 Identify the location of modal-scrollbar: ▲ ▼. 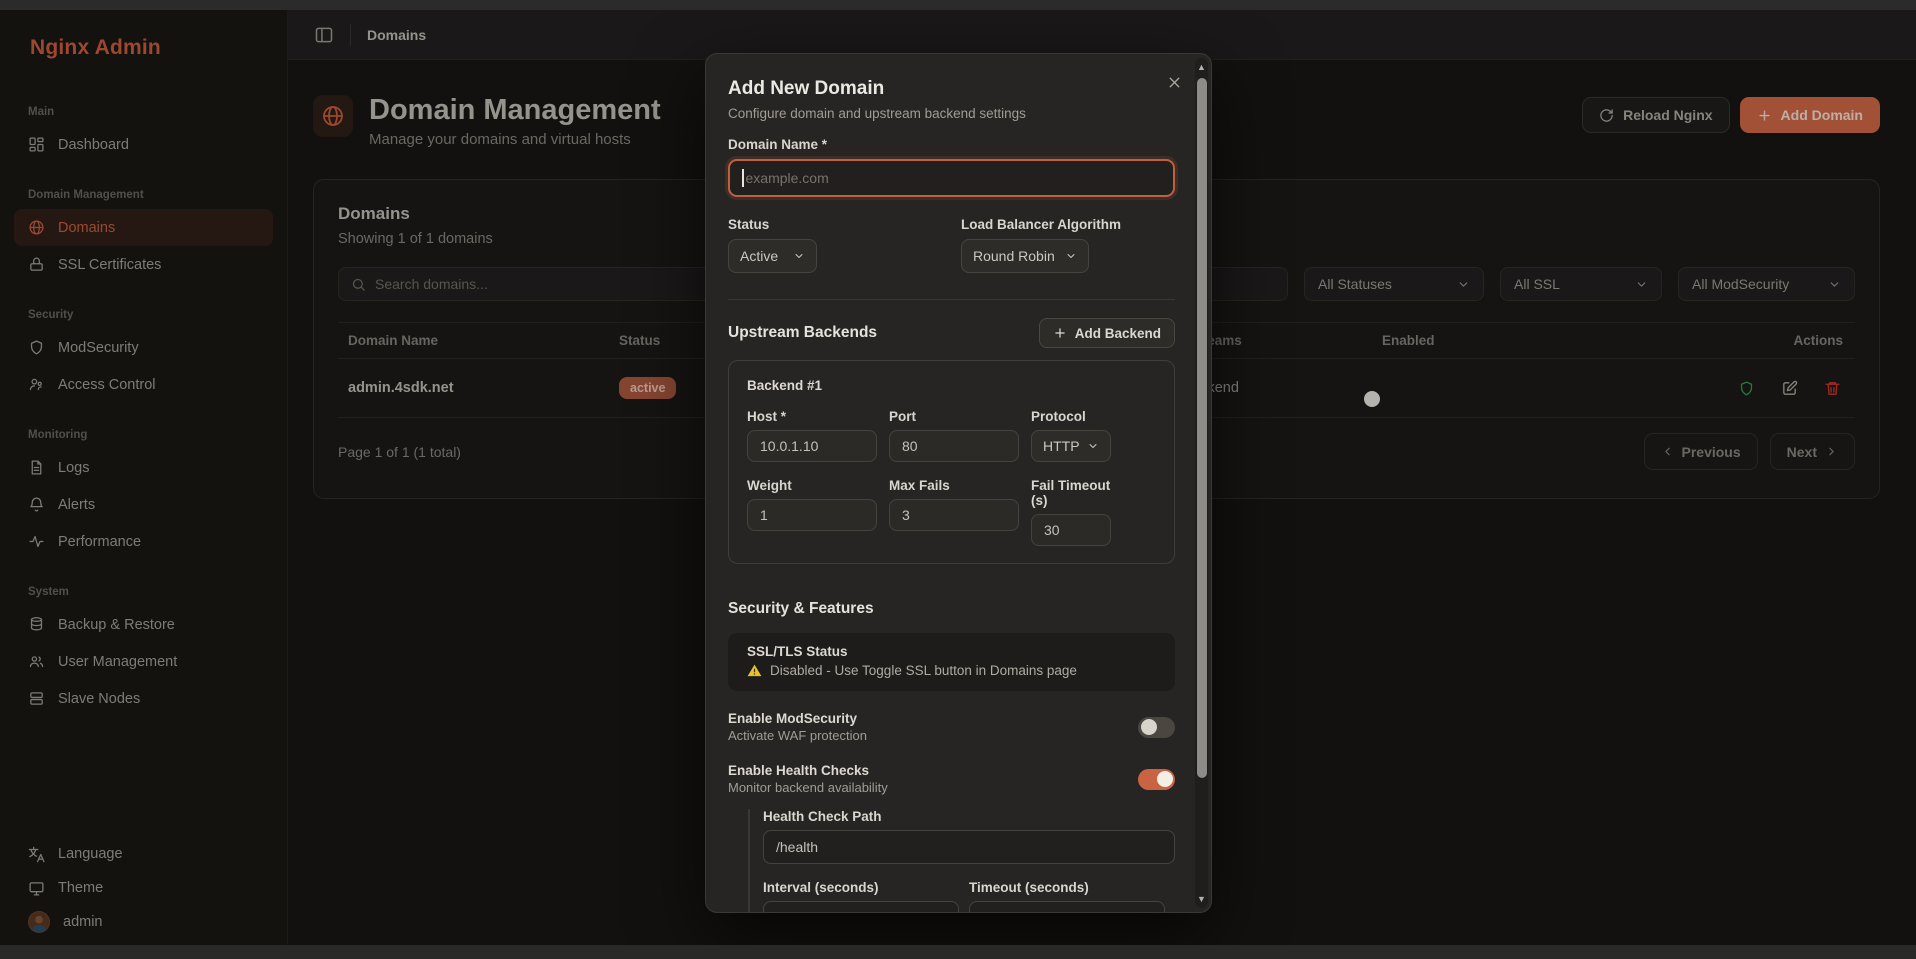
(1201, 483).